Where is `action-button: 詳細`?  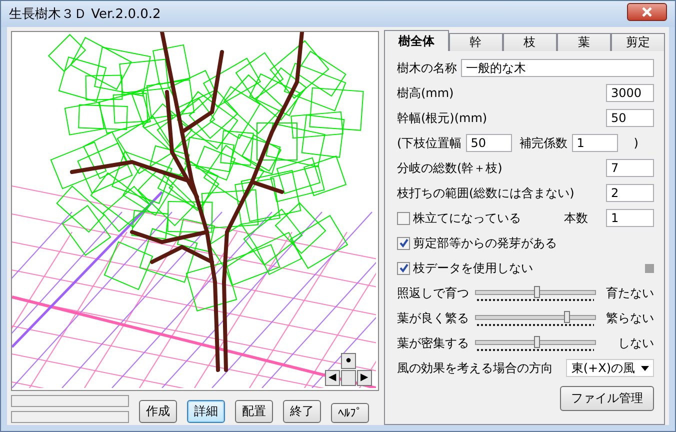 action-button: 詳細 is located at coordinates (206, 411).